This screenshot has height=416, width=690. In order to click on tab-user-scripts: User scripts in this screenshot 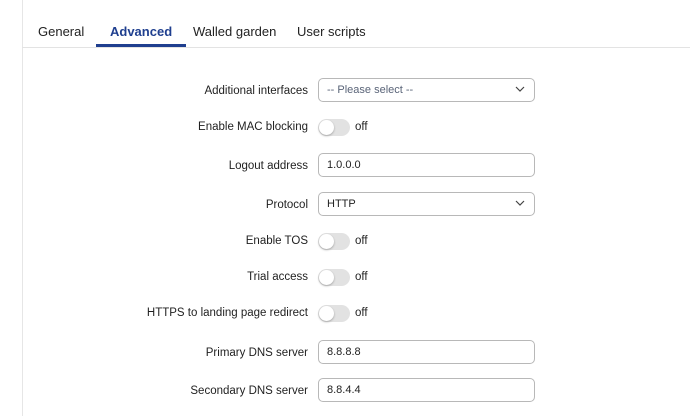, I will do `click(331, 23)`.